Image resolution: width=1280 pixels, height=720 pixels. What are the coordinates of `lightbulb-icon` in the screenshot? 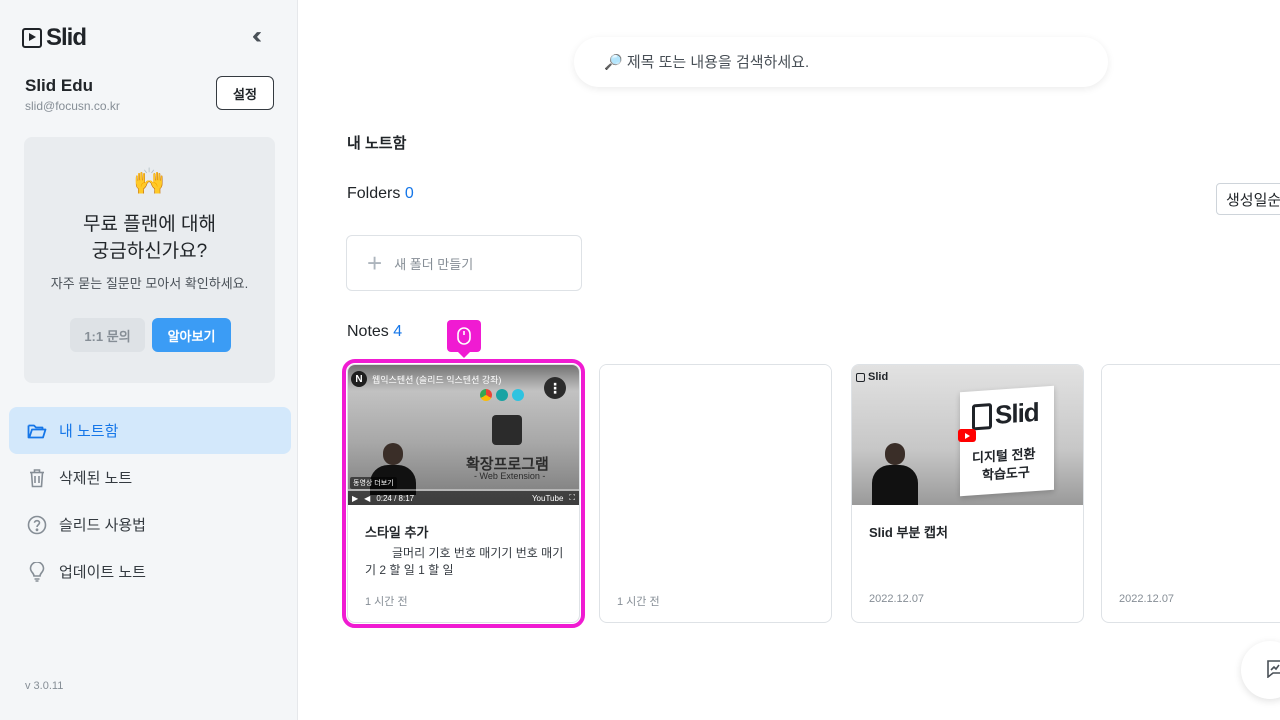 It's located at (37, 571).